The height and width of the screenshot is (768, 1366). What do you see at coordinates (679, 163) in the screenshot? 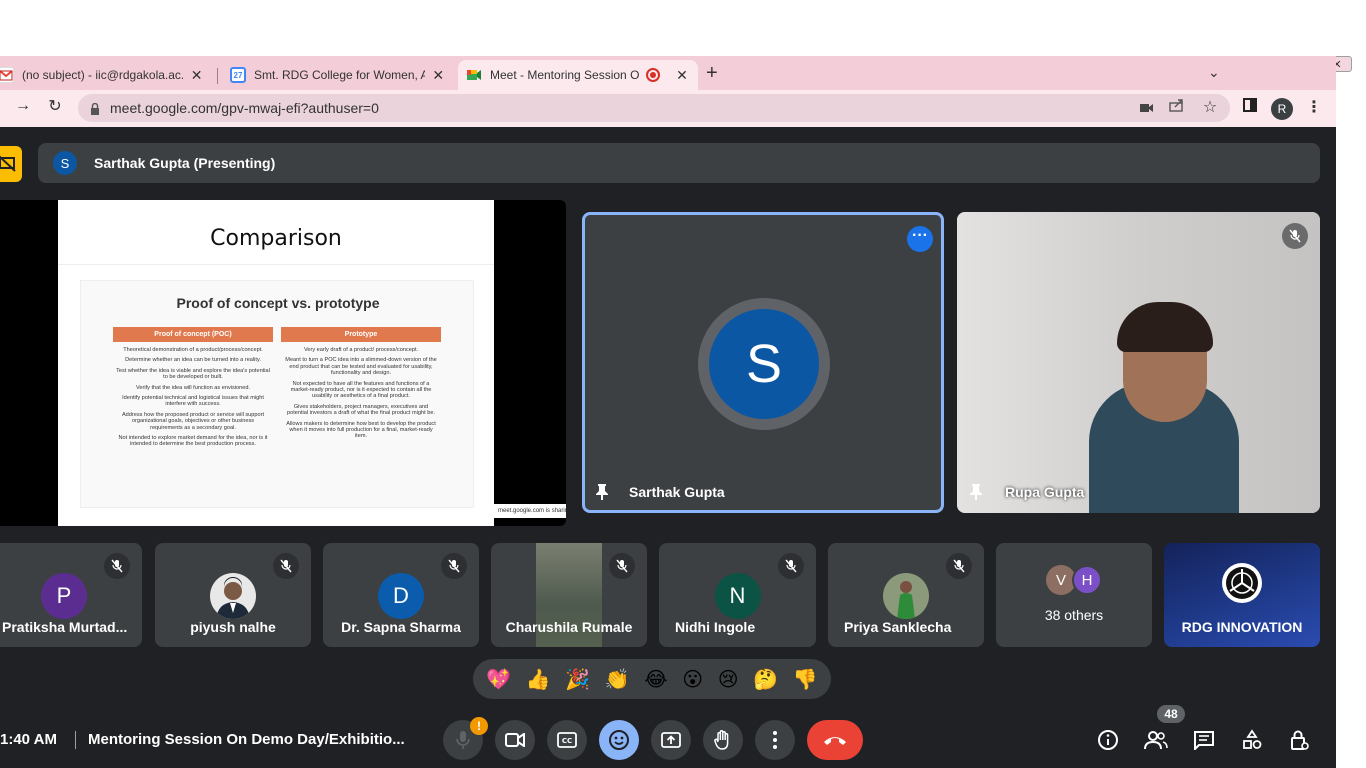
I see `presenter-bar: S Sarthak Gupta (Presenting)` at bounding box center [679, 163].